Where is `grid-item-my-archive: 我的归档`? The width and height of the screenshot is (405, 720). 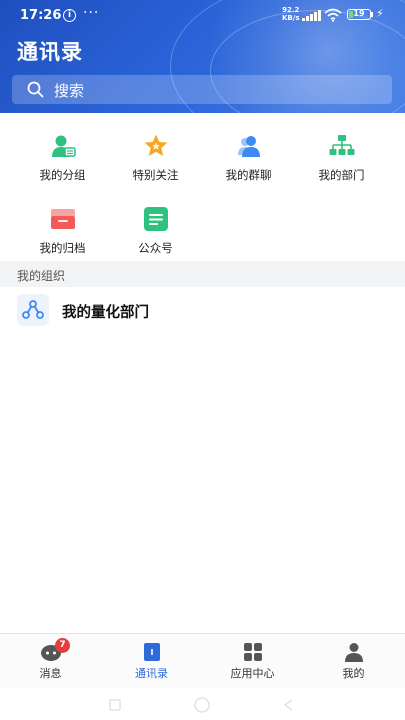
grid-item-my-archive: 我的归档 is located at coordinates (62, 223).